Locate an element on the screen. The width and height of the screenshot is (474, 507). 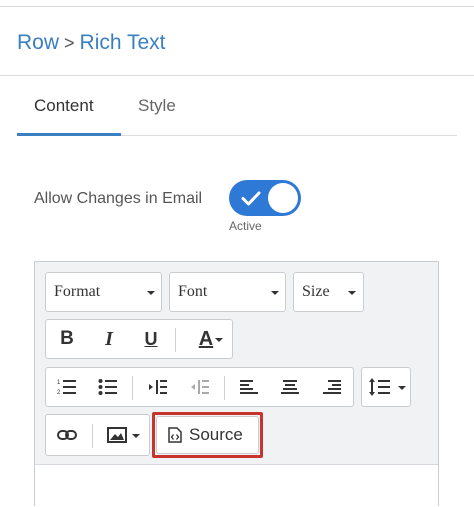
size-dropdown: Size is located at coordinates (328, 292).